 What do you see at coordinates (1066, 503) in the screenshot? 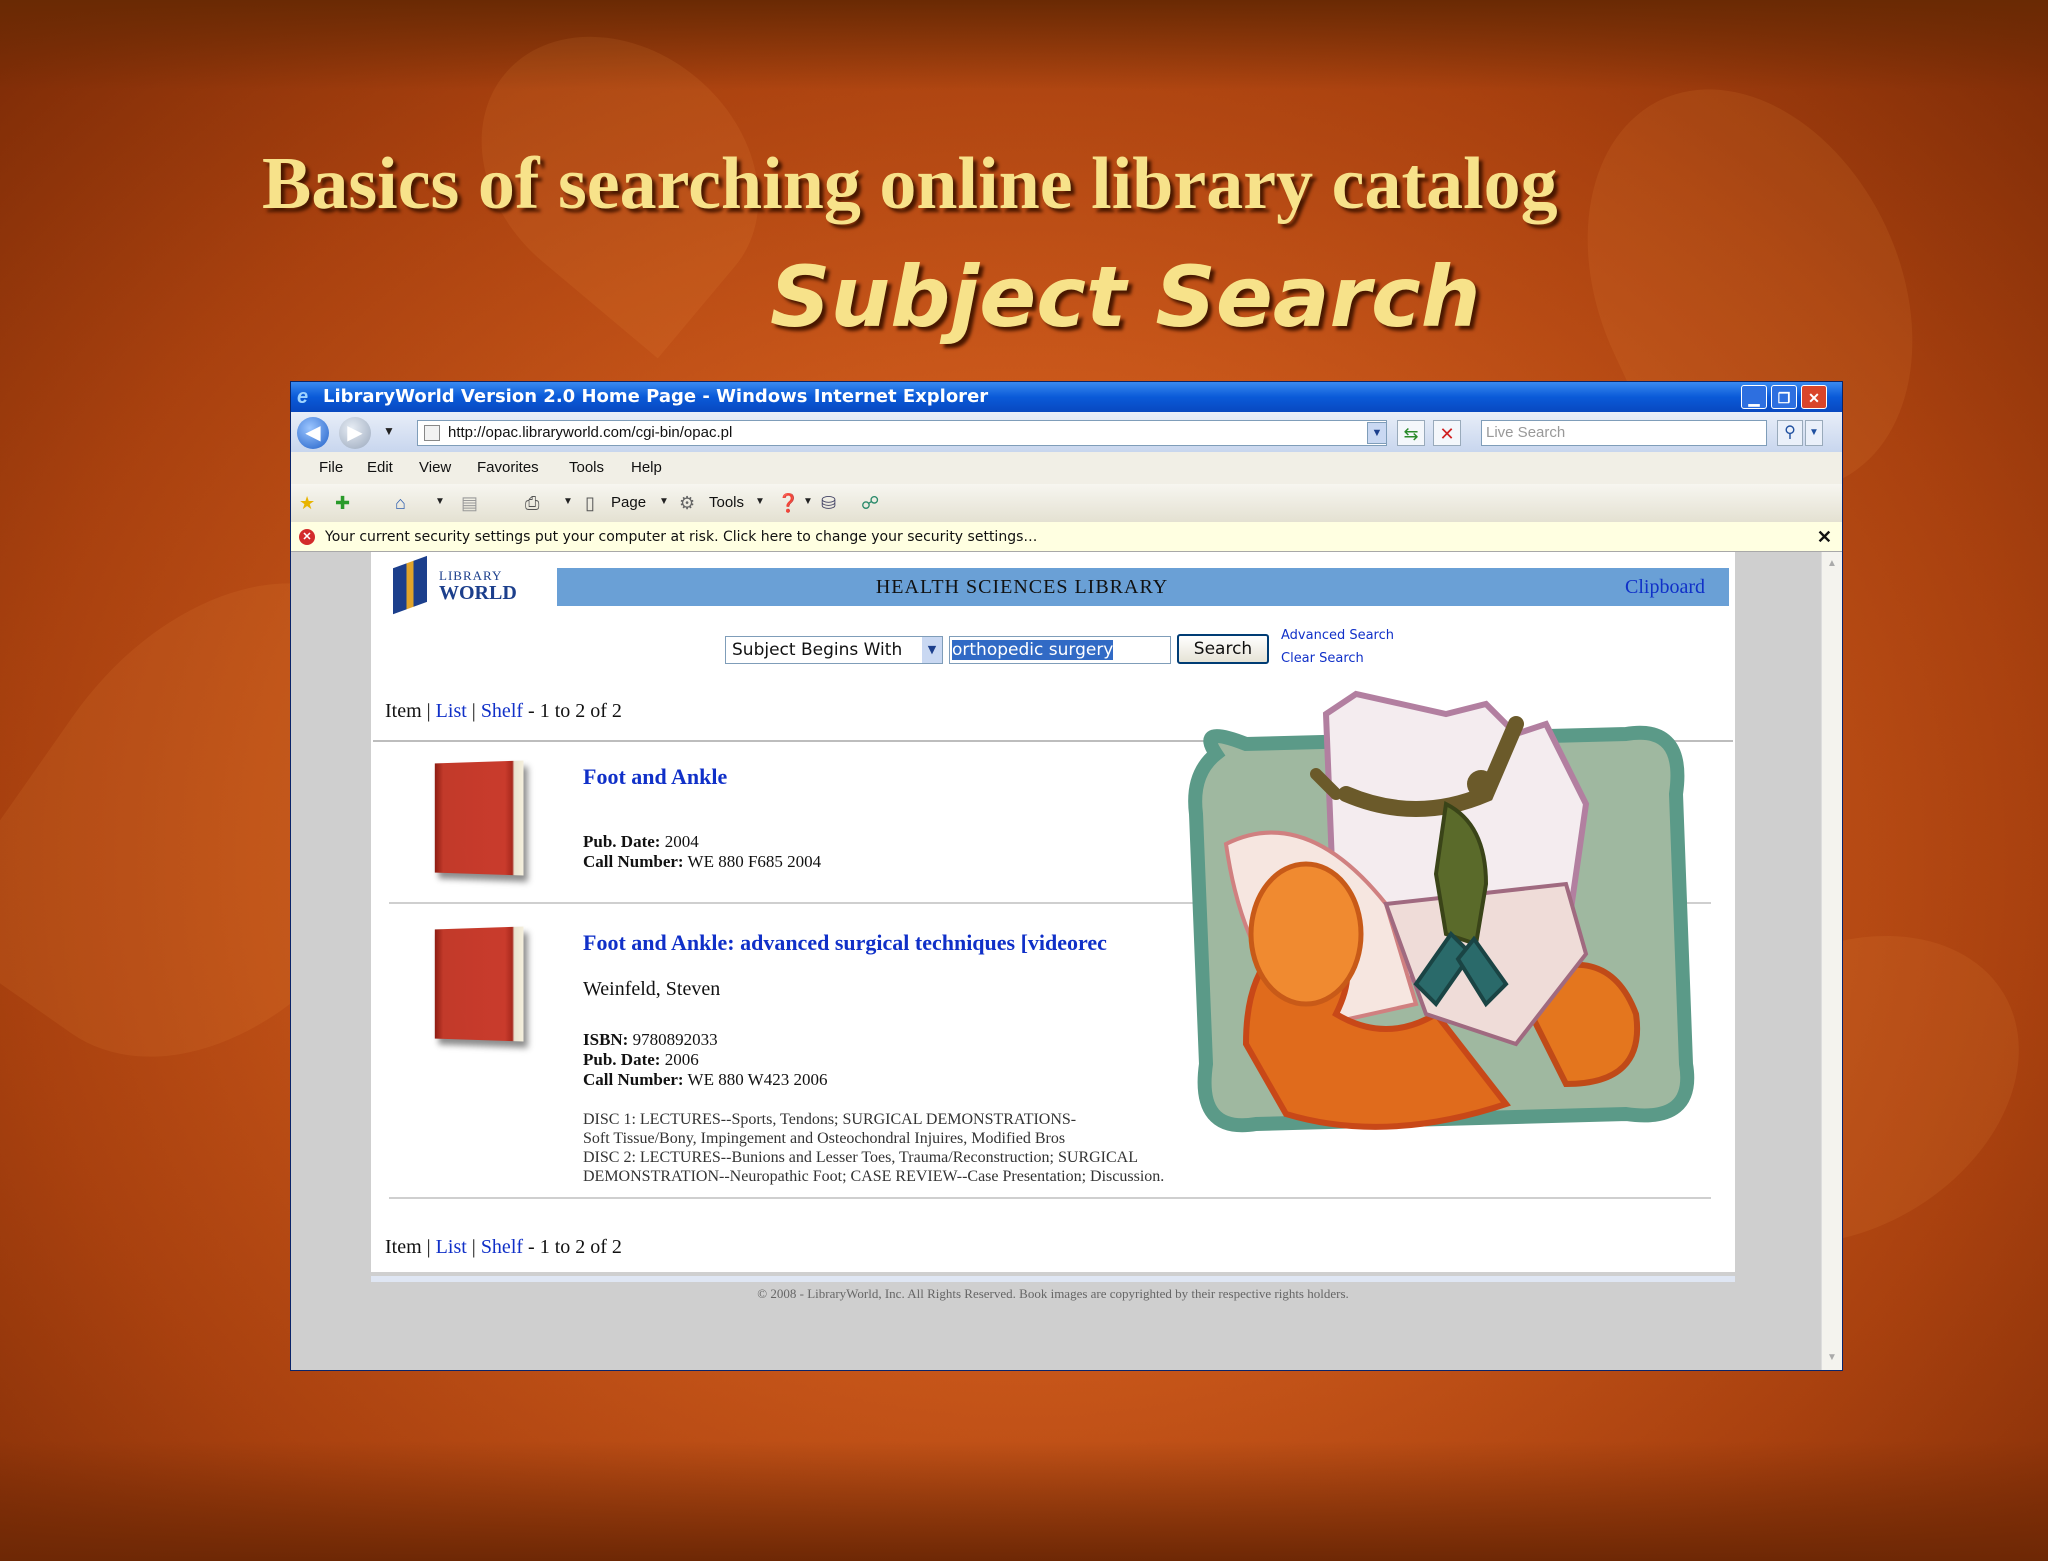
I see `command-toolbar: ★ ✚ ⌂ ▼ ▤ ⎙ ▼ ▯ Page ▼ ⚙ Tools ▼ ❓ ▼ ⛁ ☍` at bounding box center [1066, 503].